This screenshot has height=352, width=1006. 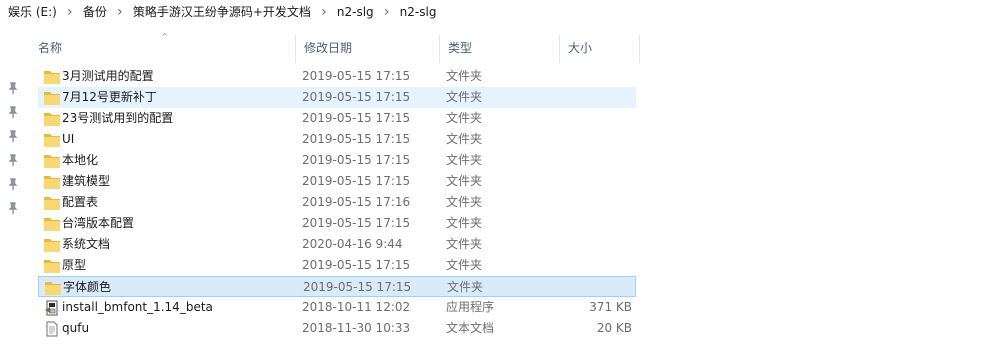 I want to click on file-name: 字体颜色, so click(x=87, y=287).